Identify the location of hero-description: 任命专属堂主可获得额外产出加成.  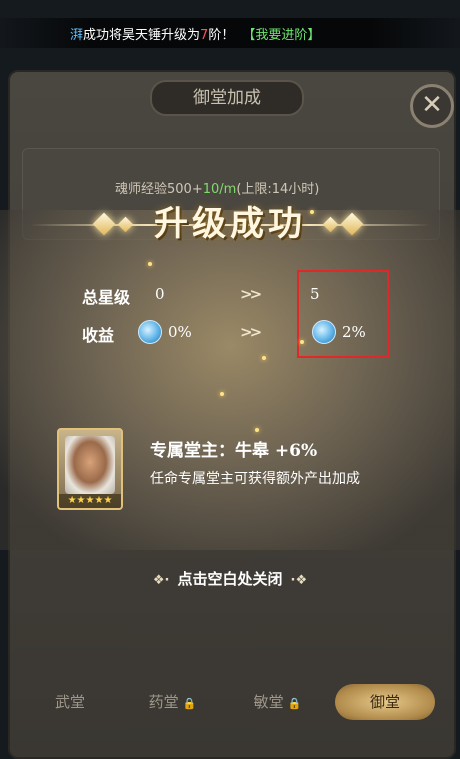
(255, 479).